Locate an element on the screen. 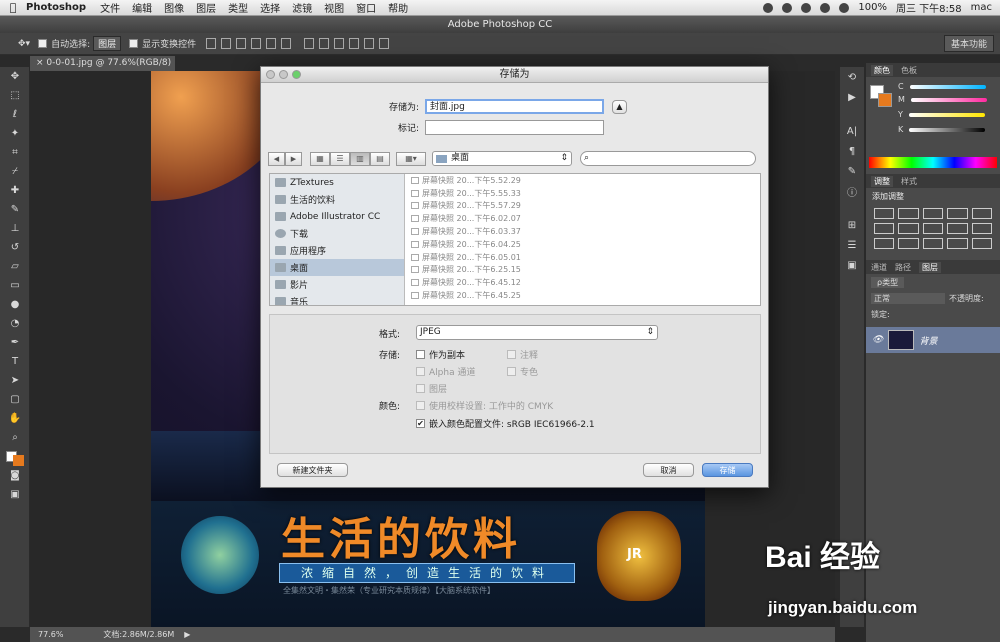 This screenshot has width=1000, height=642. posterize-icon is located at coordinates (908, 243).